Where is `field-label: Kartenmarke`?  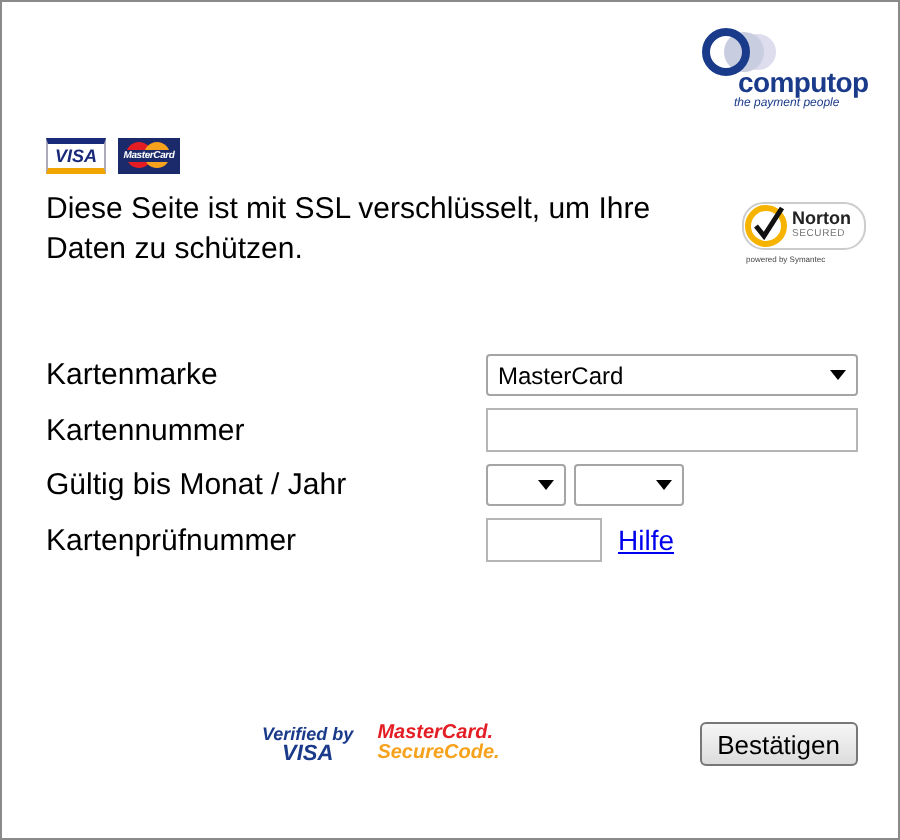
field-label: Kartenmarke is located at coordinates (133, 376).